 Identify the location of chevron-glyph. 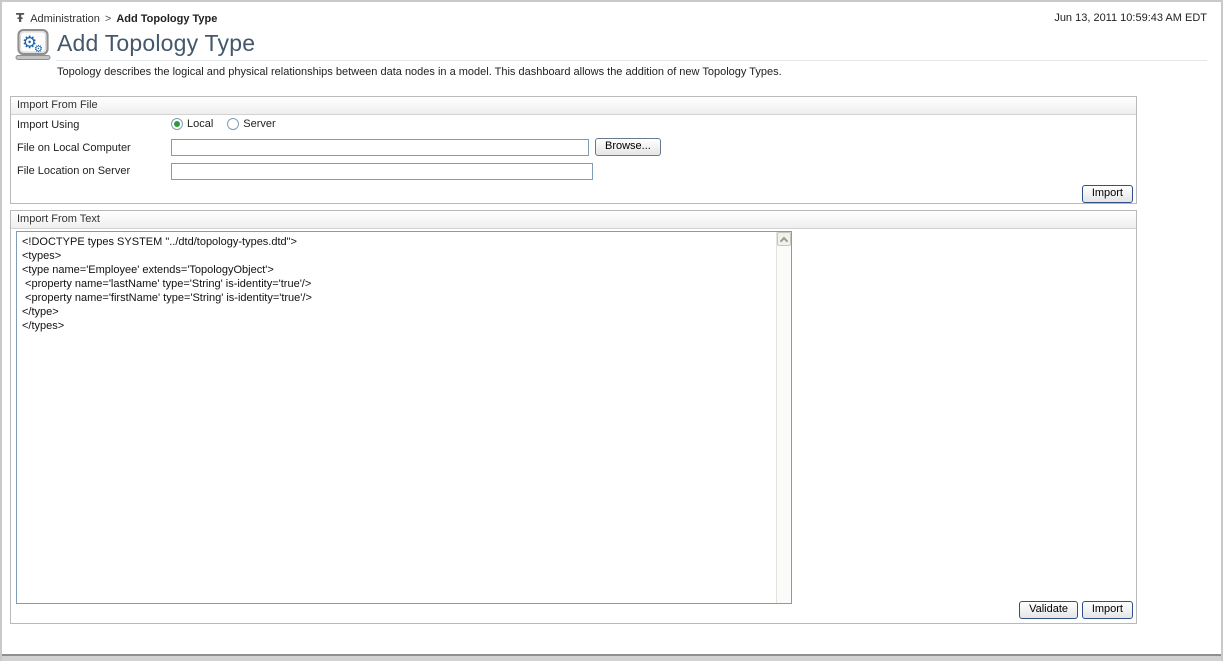
(784, 241).